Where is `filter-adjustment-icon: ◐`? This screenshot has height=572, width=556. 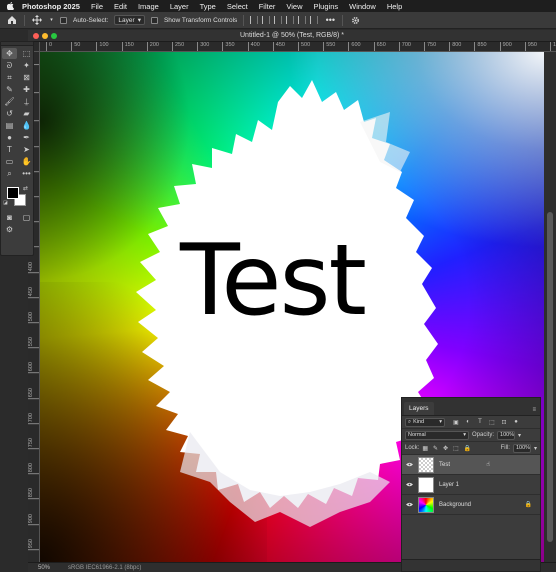 filter-adjustment-icon: ◐ is located at coordinates (468, 422).